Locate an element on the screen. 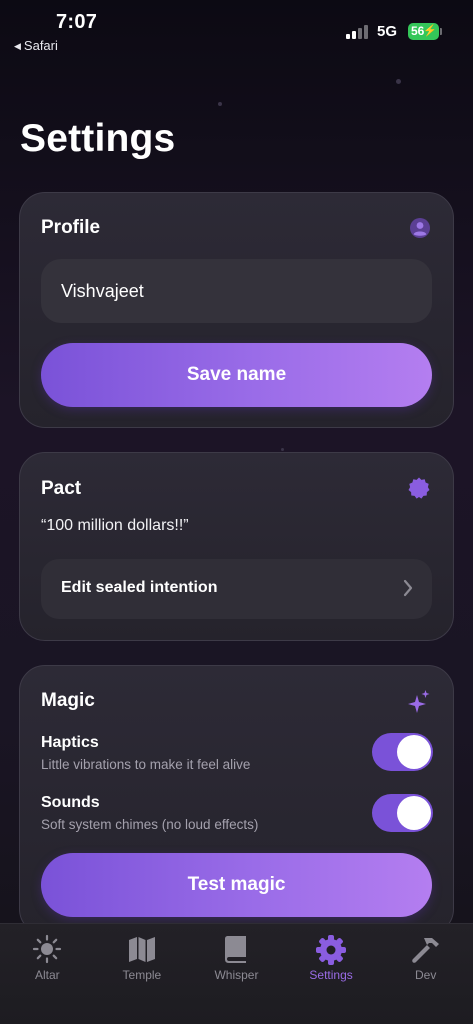 The image size is (473, 1024). hammer-icon is located at coordinates (425, 950).